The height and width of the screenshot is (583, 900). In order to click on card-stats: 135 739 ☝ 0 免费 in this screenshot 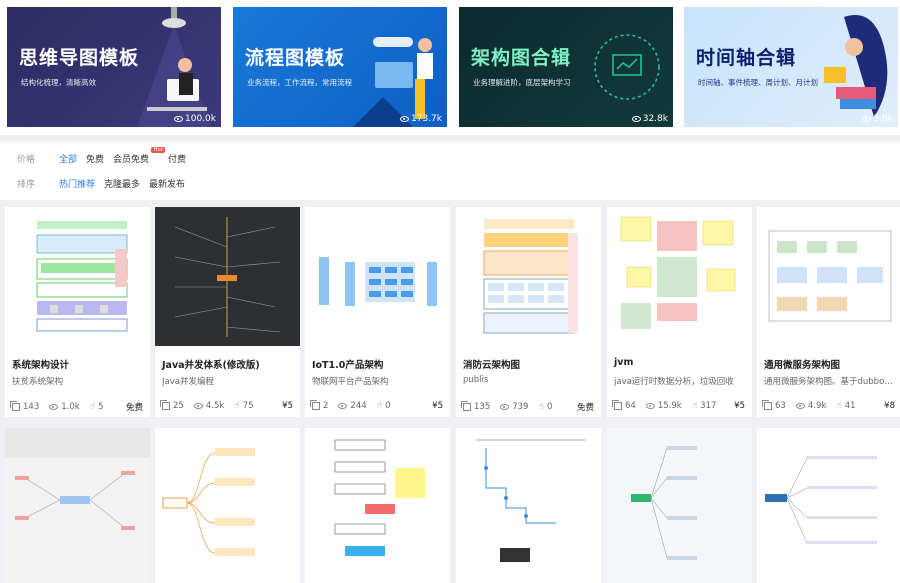, I will do `click(527, 407)`.